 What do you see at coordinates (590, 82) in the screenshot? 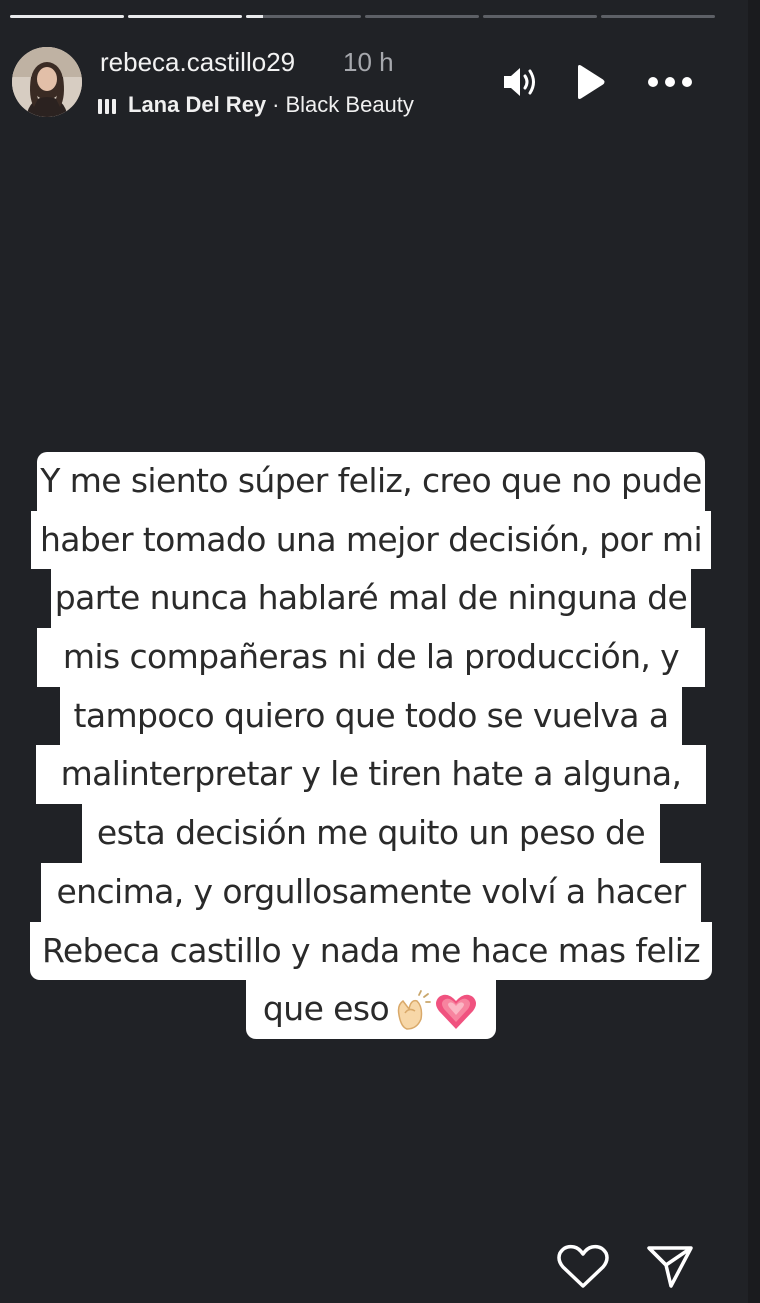
I see `play-icon` at bounding box center [590, 82].